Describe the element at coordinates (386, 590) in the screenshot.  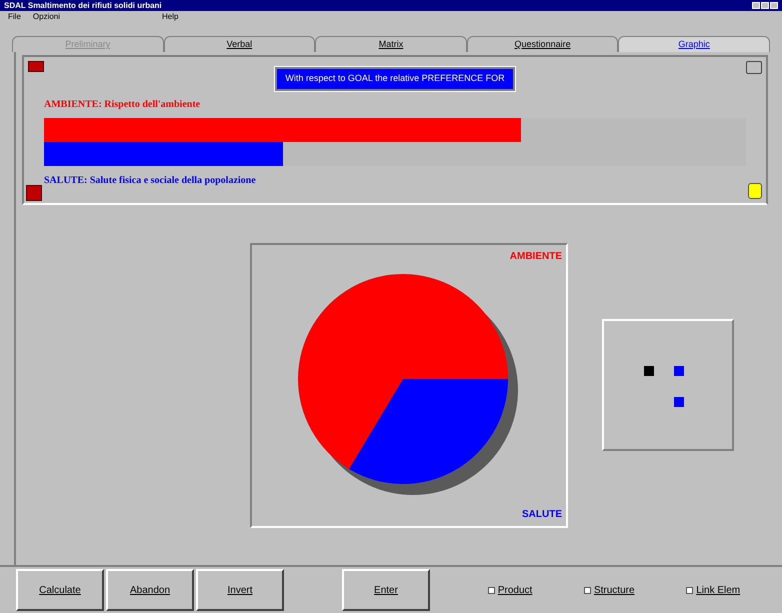
I see `action-button: Enter` at that location.